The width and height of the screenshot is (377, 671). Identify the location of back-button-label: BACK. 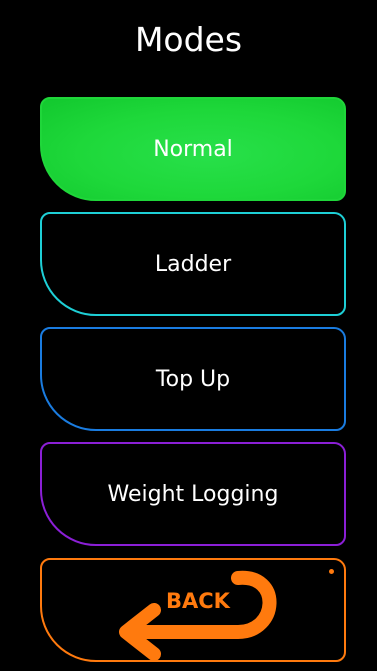
(198, 601).